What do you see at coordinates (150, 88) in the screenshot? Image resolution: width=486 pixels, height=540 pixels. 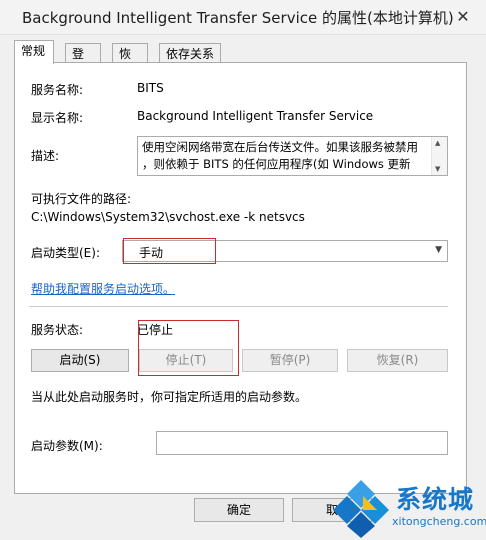 I see `service-name-value: BITS` at bounding box center [150, 88].